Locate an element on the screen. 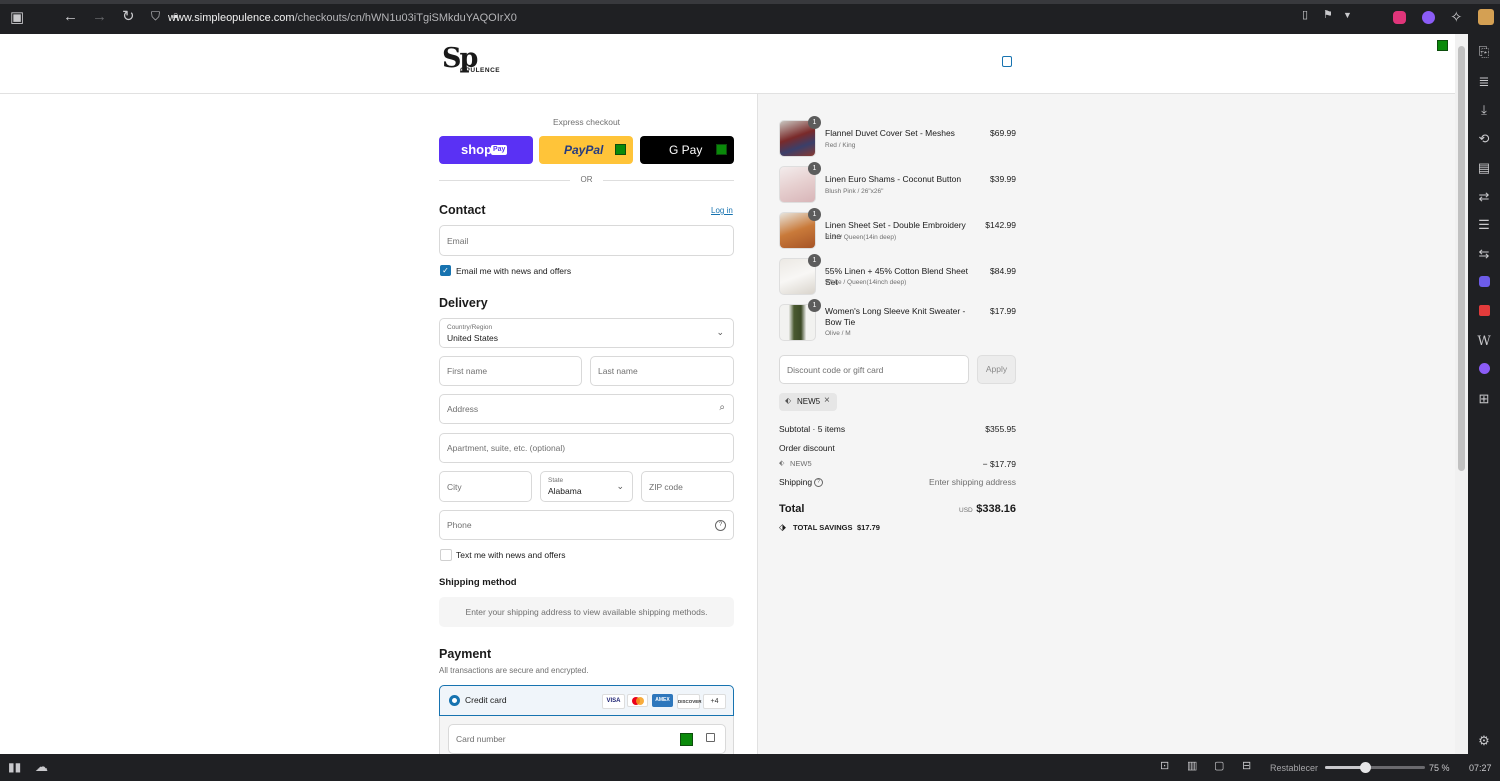 The image size is (1500, 781). state-select: State Alabama ⌄ is located at coordinates (586, 486).